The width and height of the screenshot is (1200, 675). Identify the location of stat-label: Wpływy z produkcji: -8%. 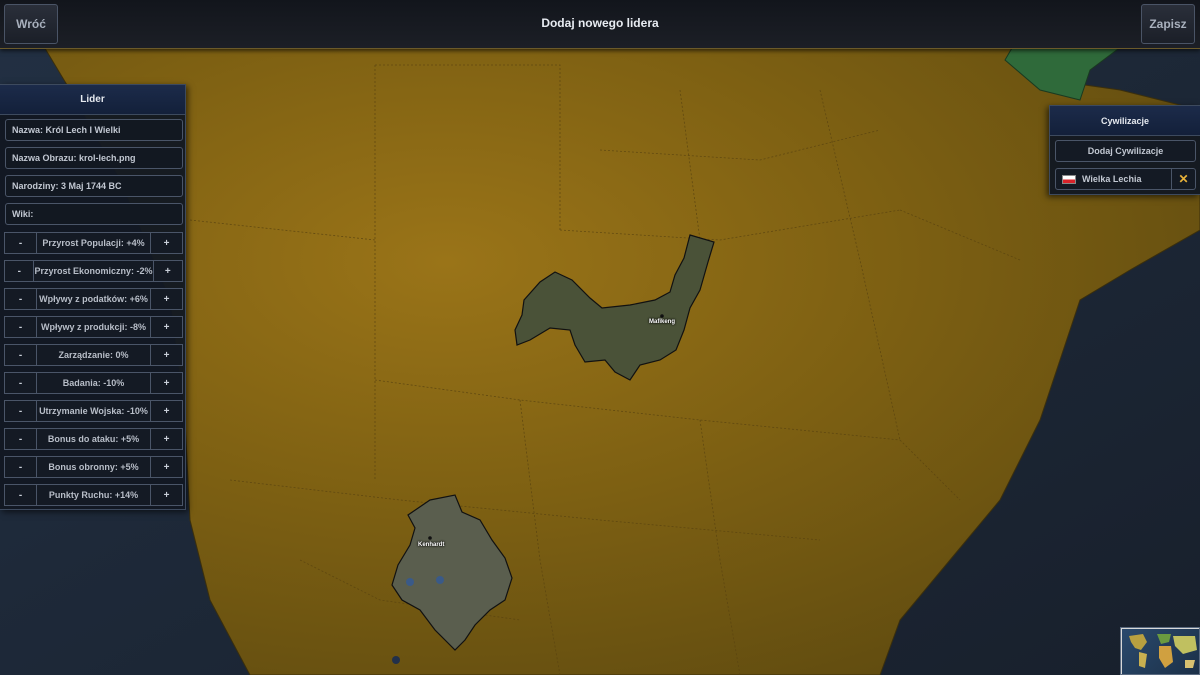
(93, 327).